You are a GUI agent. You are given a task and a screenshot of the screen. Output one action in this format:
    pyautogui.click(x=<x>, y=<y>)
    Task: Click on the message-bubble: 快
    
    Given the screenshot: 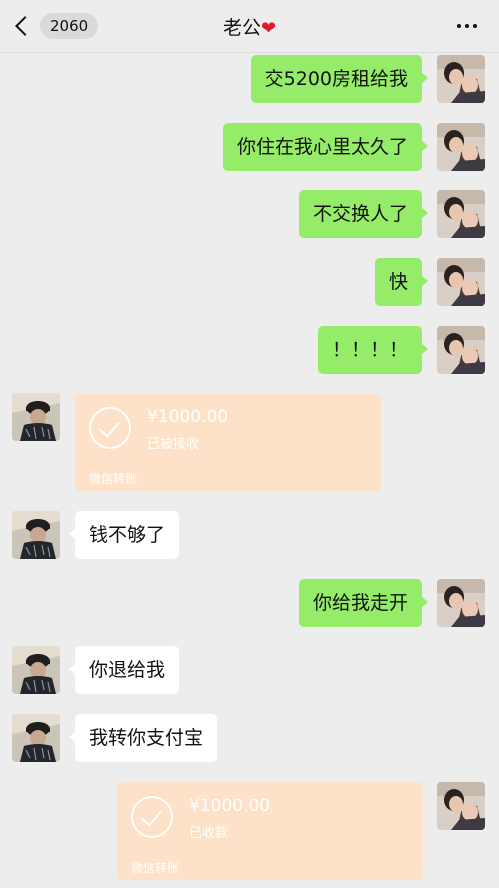 What is the action you would take?
    pyautogui.click(x=401, y=282)
    